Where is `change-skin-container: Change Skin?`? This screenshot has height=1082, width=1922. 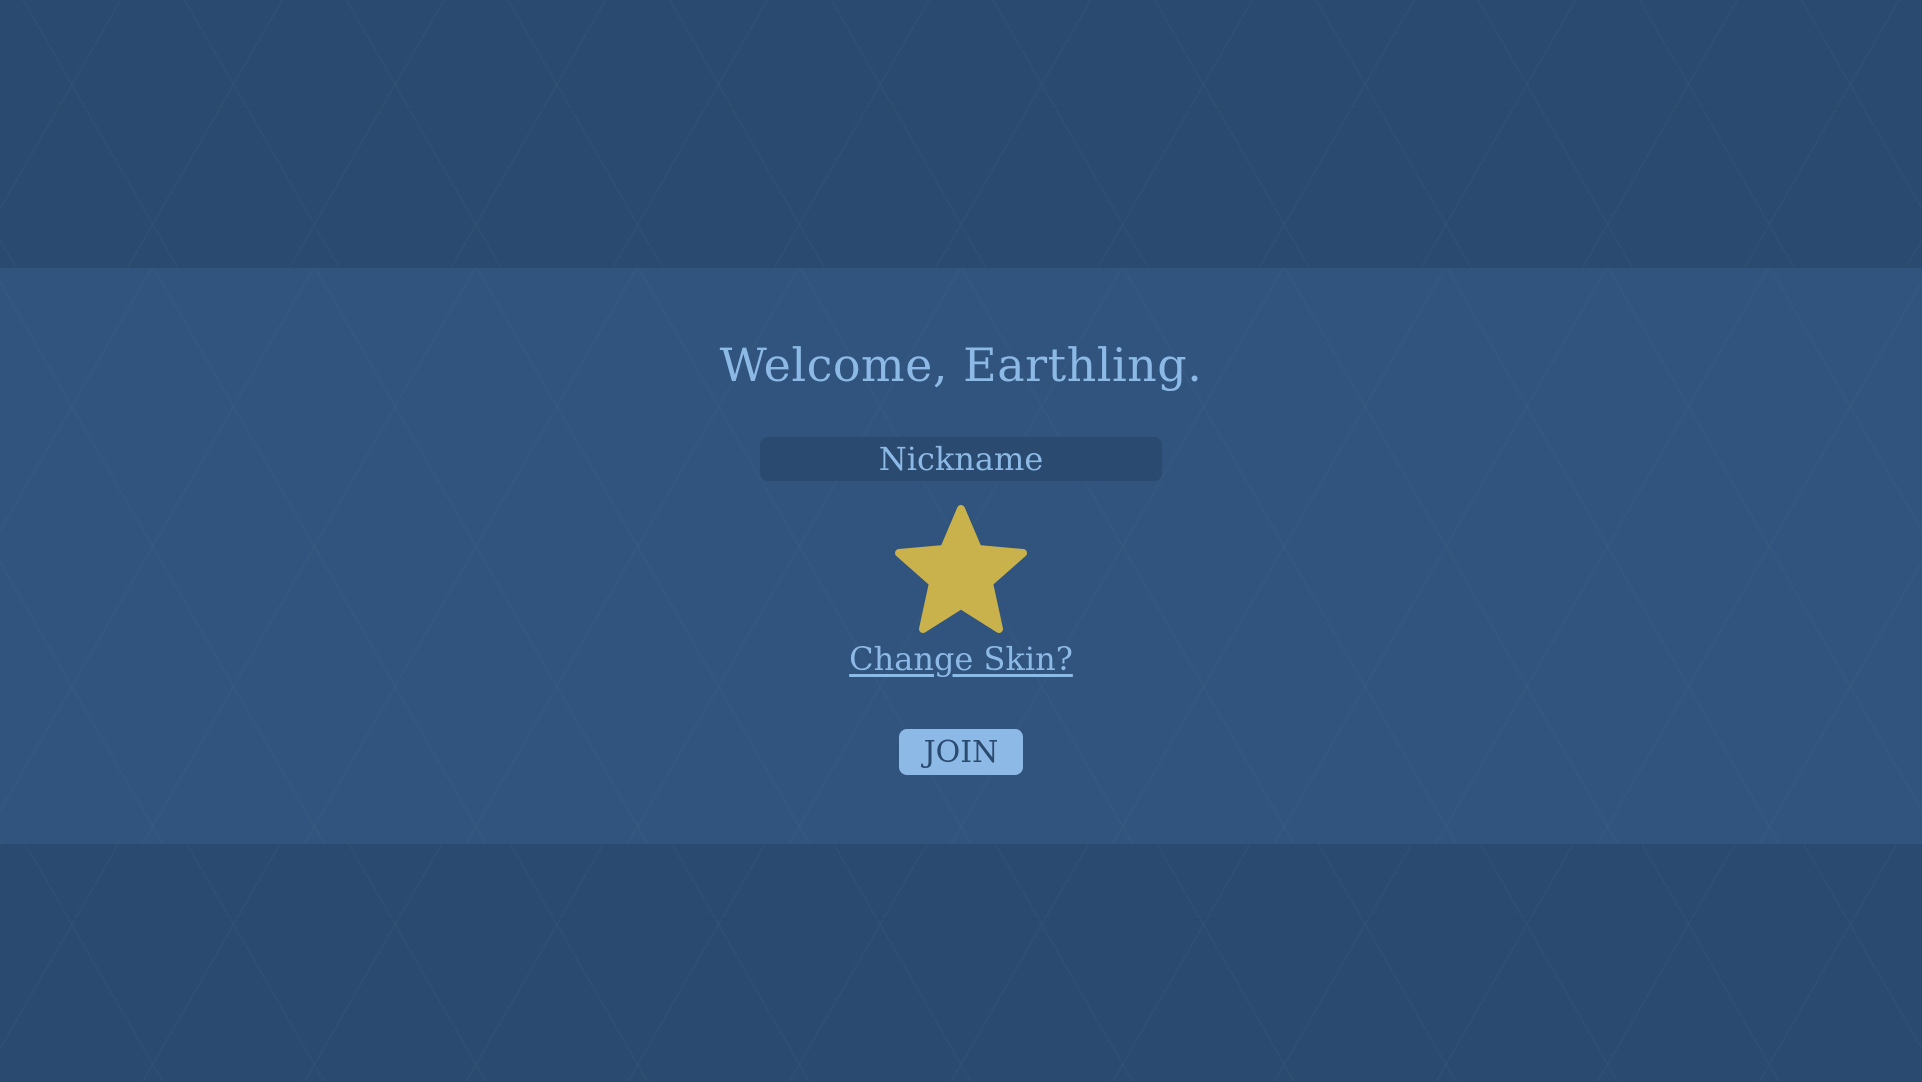
change-skin-container: Change Skin? is located at coordinates (961, 659).